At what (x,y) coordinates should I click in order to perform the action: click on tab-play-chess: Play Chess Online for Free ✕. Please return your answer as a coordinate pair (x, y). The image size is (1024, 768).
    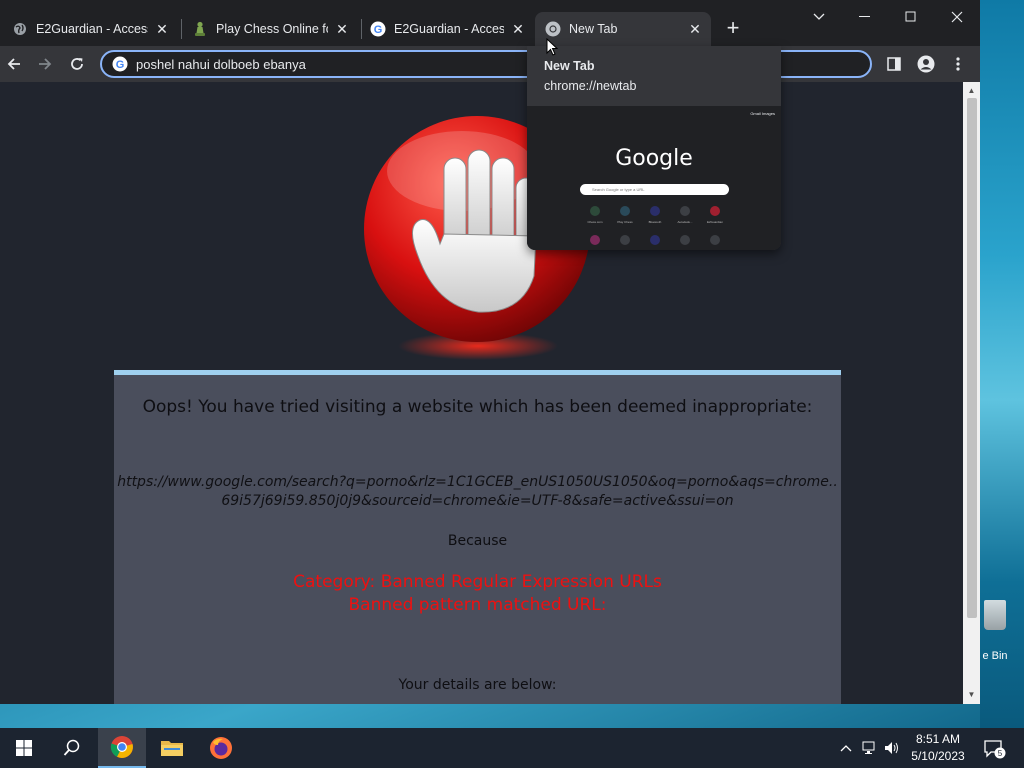
    Looking at the image, I should click on (270, 29).